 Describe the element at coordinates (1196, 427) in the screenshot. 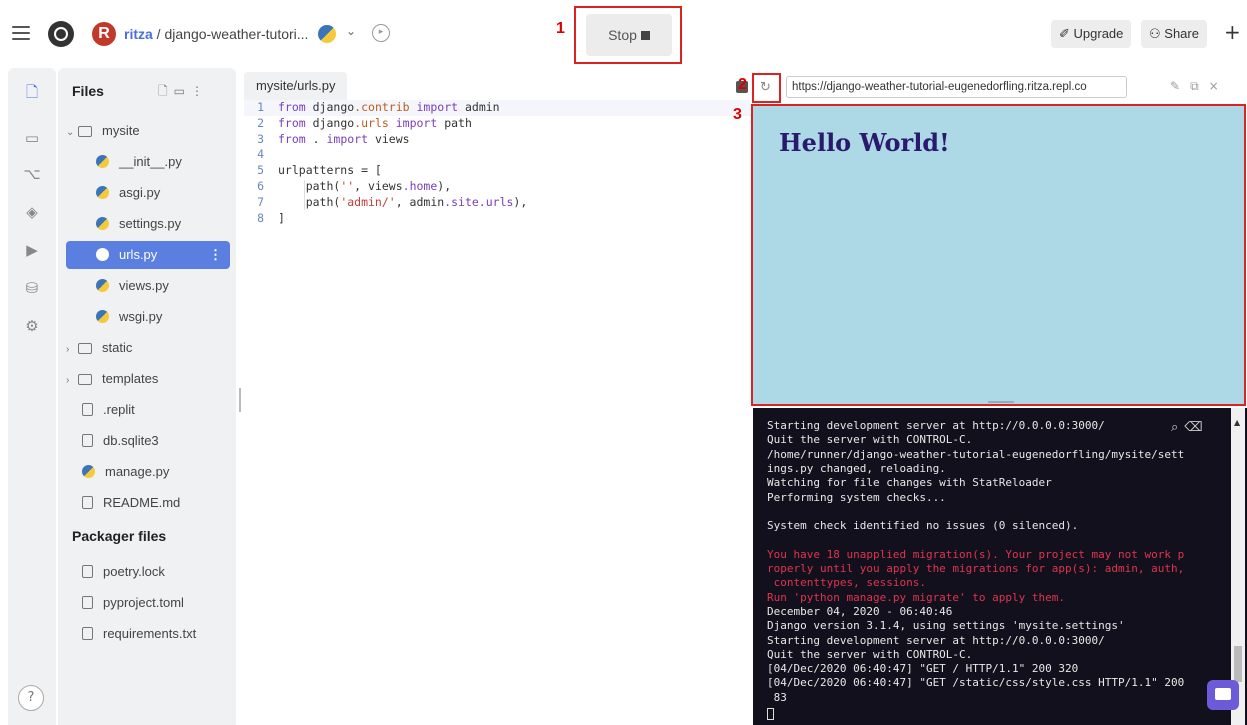

I see `clear-console-icon: ⌫` at that location.